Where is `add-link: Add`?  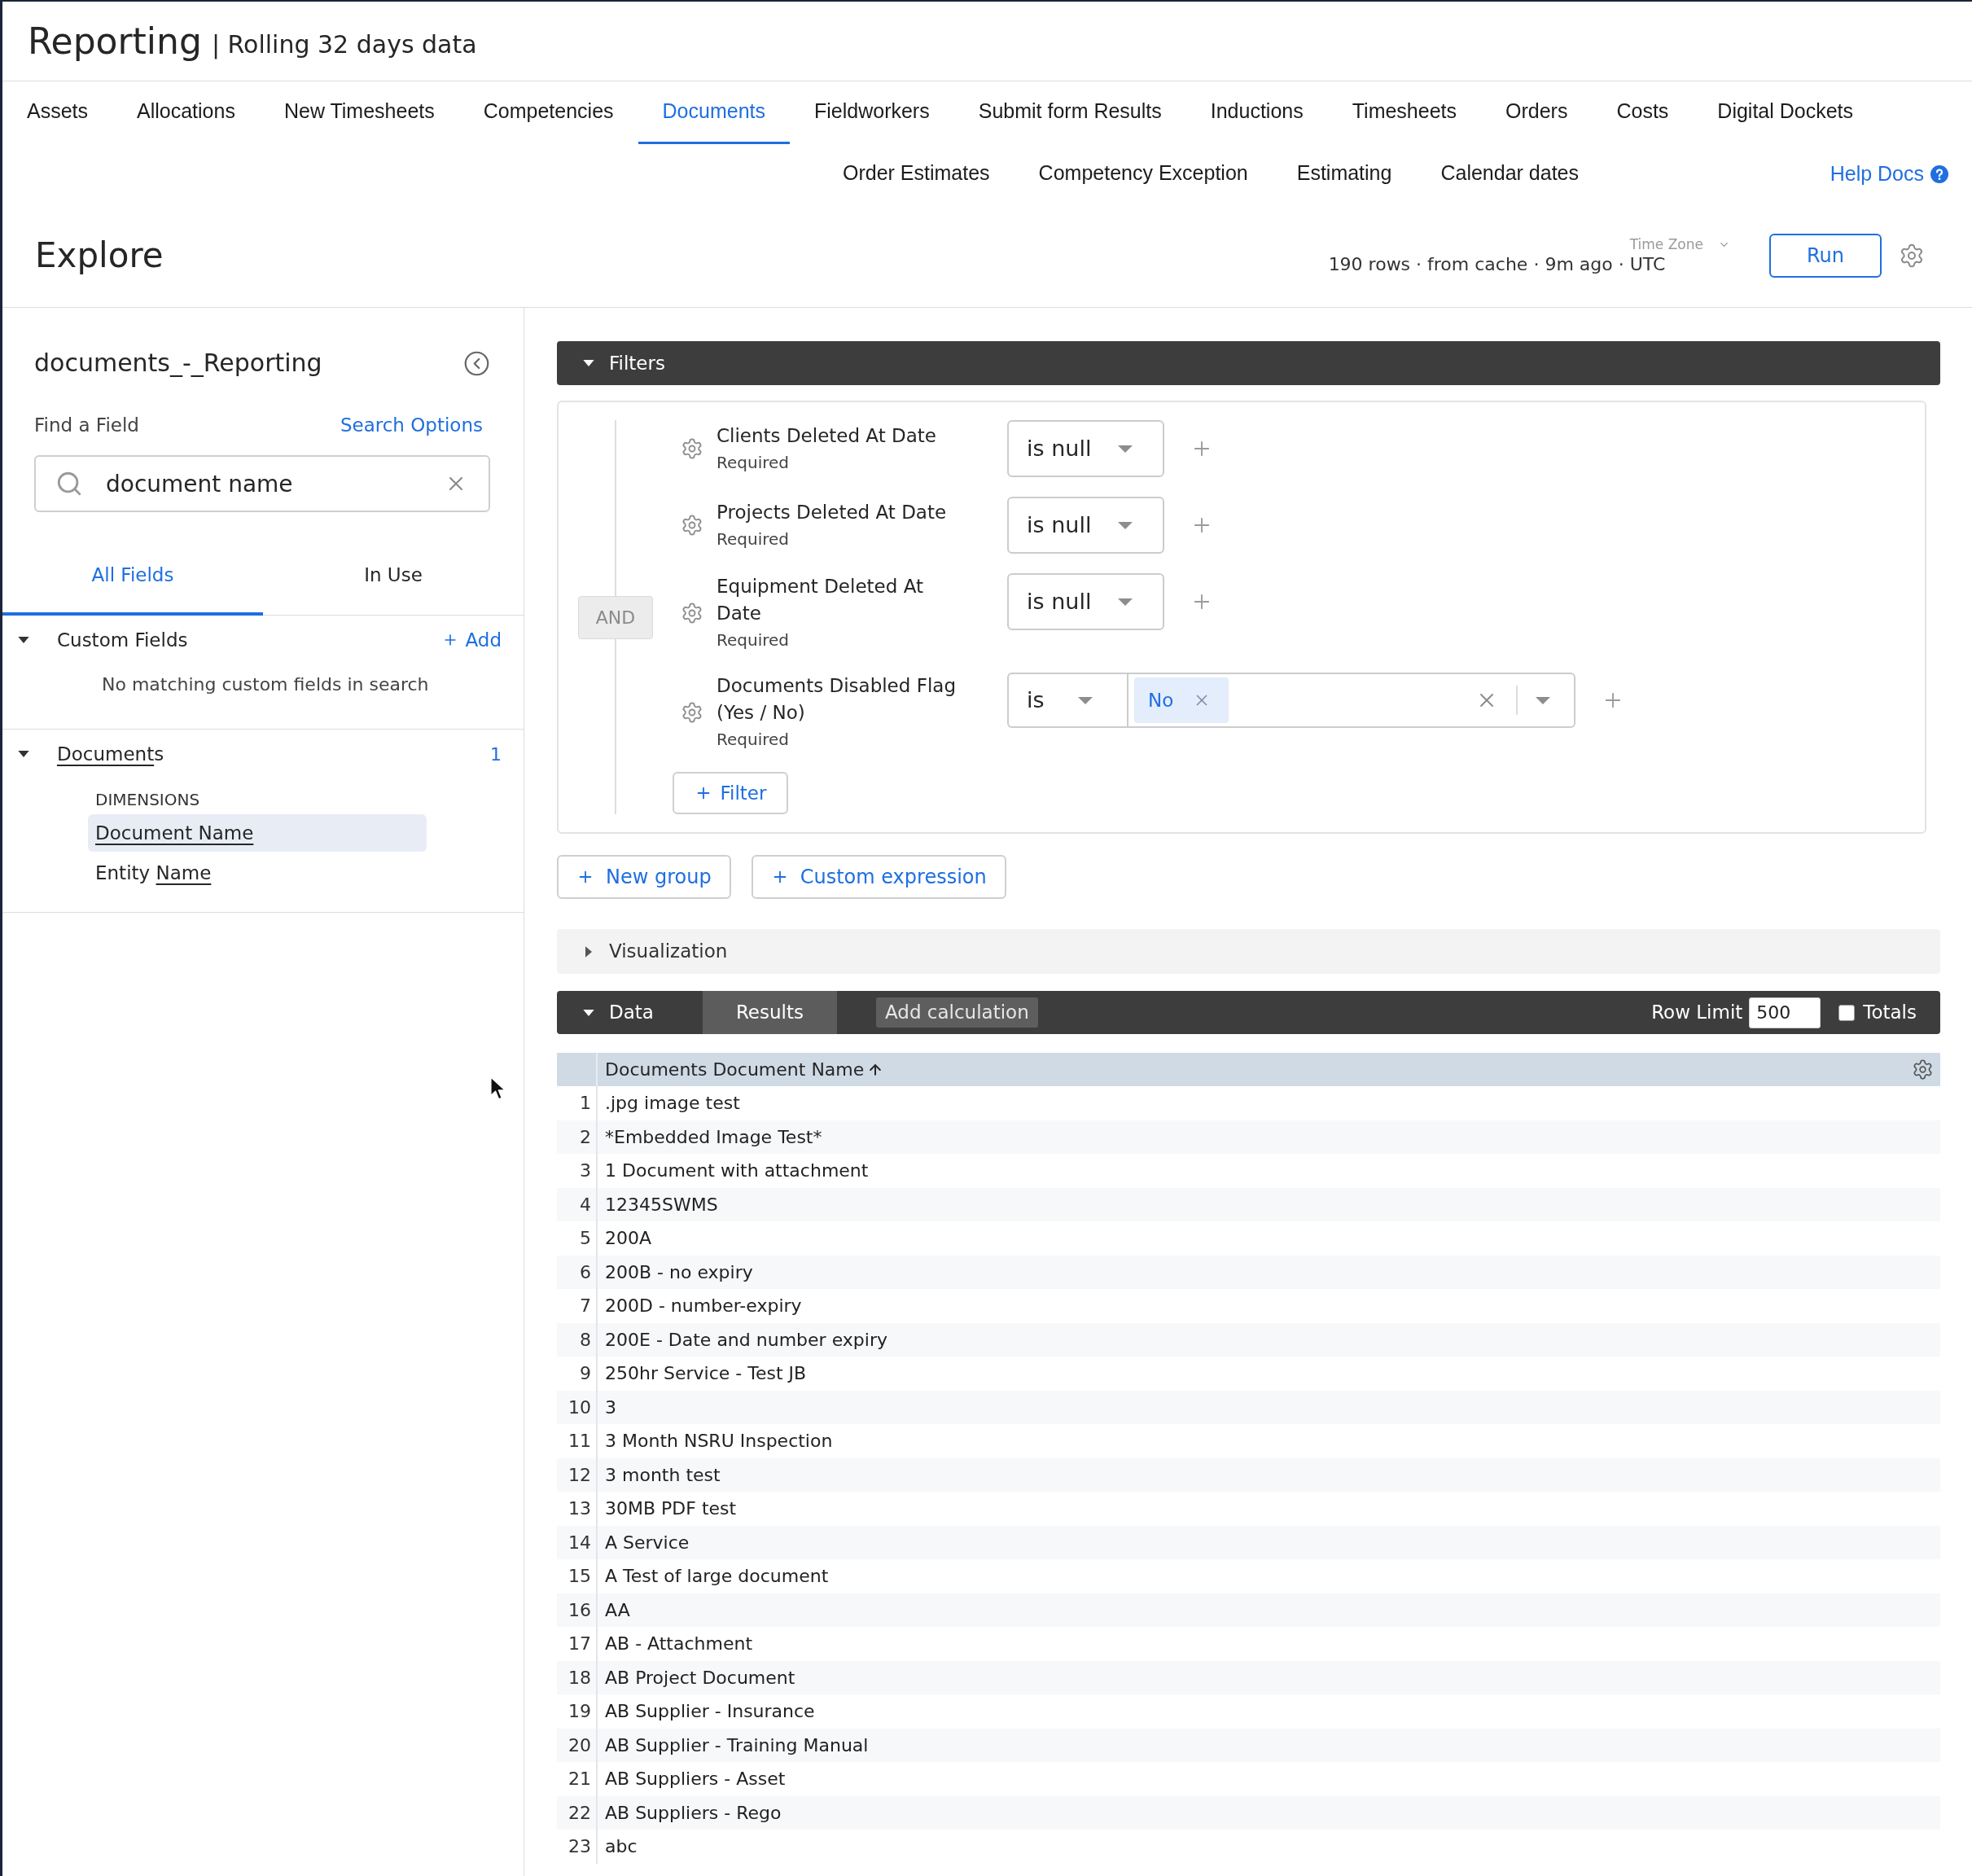 add-link: Add is located at coordinates (472, 640).